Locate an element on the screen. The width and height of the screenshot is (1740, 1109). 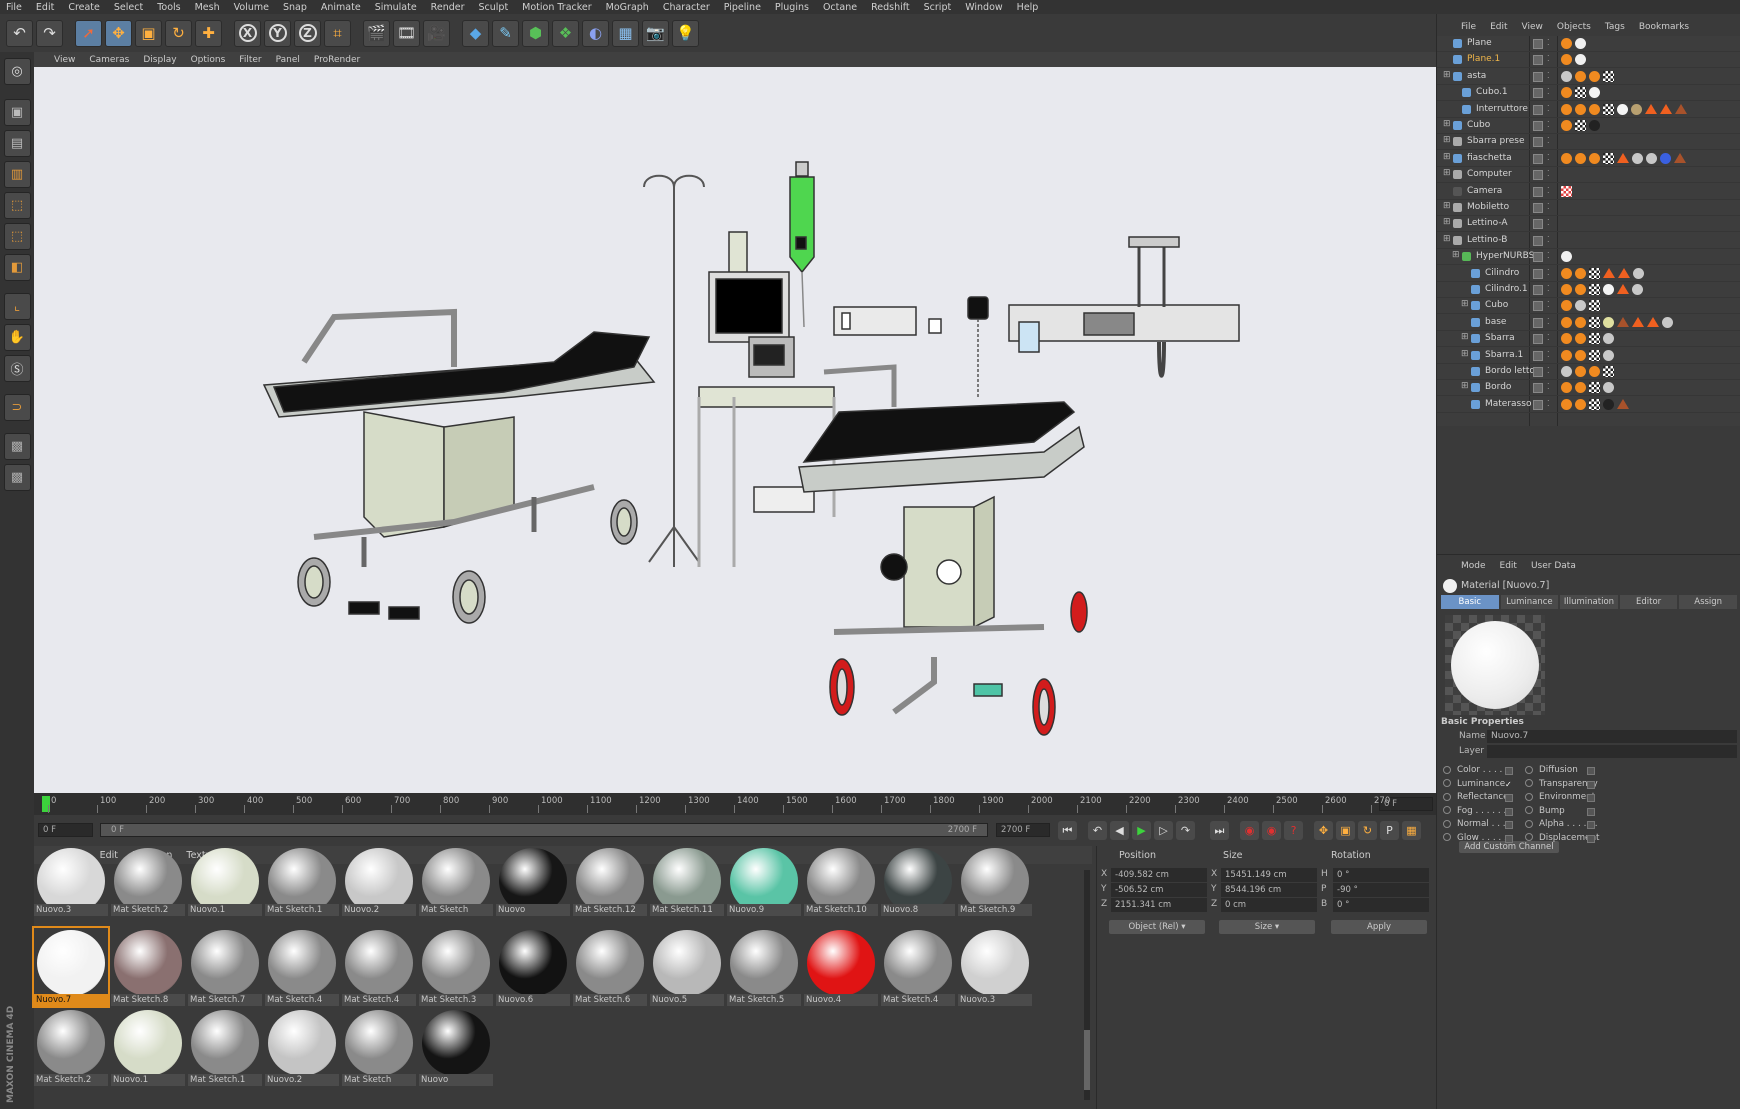
workplane-mode-icon: ▥ is located at coordinates (17, 174).